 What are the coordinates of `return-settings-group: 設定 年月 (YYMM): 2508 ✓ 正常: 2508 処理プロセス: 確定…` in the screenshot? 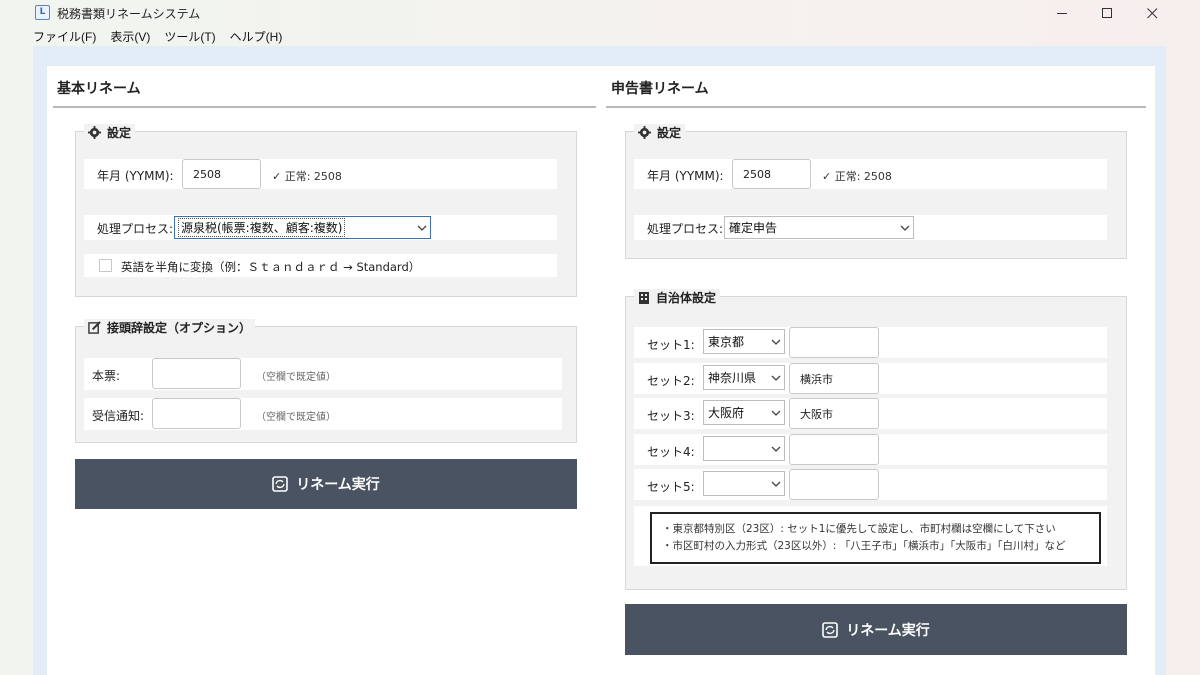 It's located at (876, 191).